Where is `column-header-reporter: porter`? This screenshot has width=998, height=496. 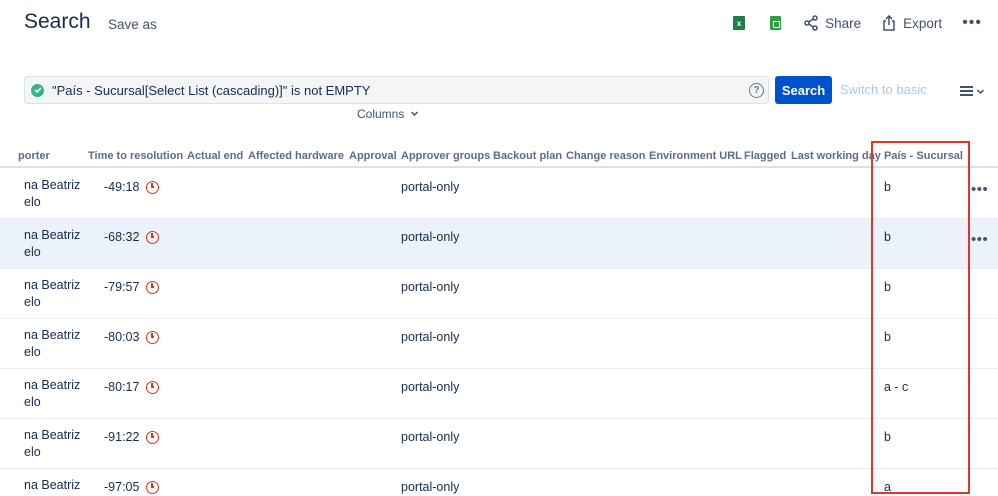 column-header-reporter: porter is located at coordinates (34, 156).